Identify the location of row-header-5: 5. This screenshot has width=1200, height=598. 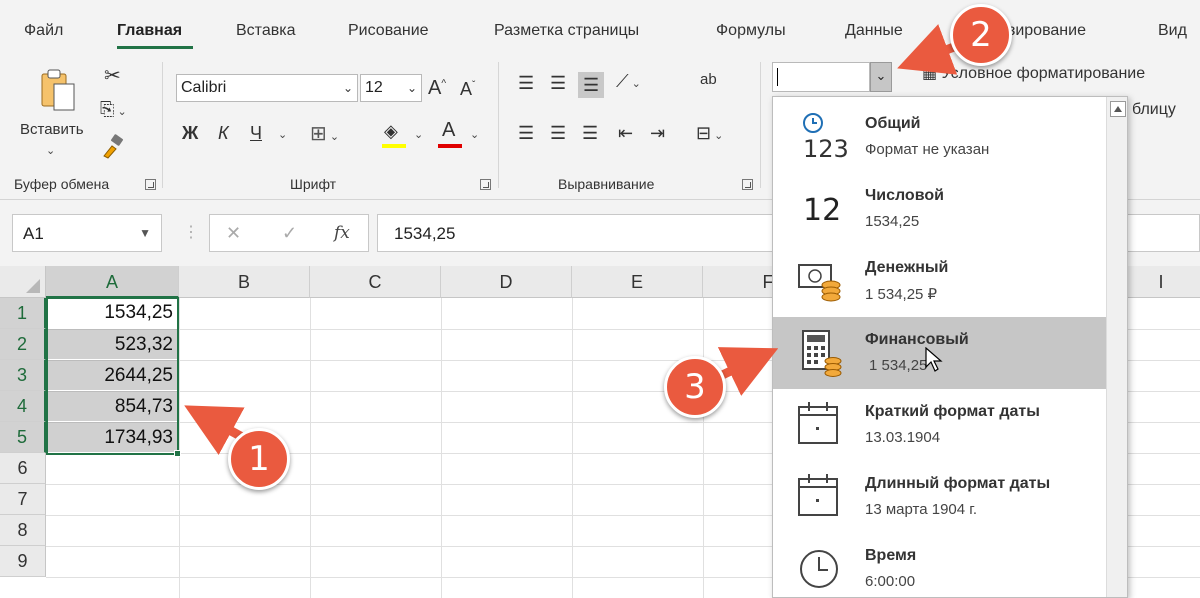
(23, 437).